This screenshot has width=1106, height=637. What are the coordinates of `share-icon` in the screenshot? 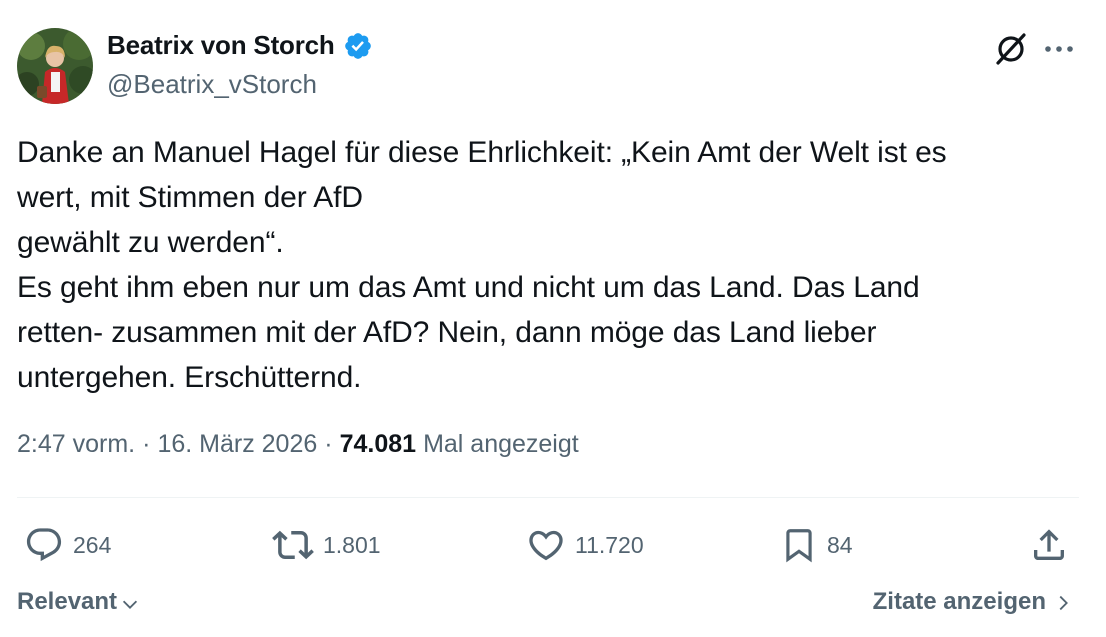 It's located at (1049, 544).